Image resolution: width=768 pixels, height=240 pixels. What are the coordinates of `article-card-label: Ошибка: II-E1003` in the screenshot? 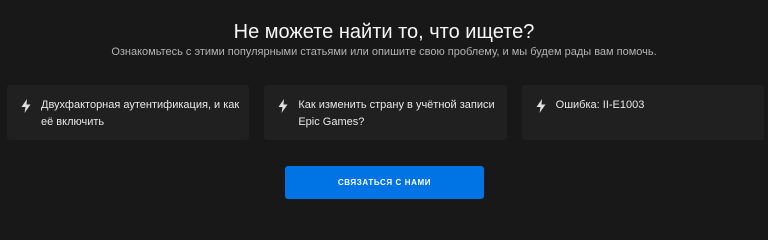 It's located at (600, 105).